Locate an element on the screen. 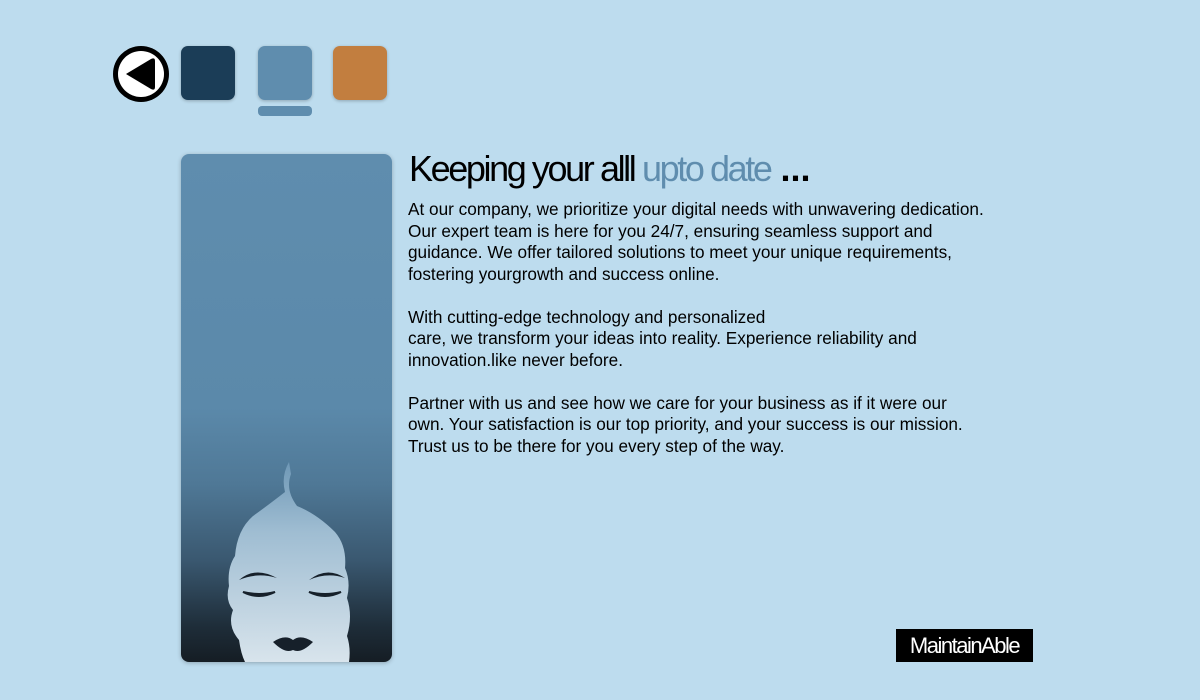  maintainable-logo: MaintainAble is located at coordinates (964, 645).